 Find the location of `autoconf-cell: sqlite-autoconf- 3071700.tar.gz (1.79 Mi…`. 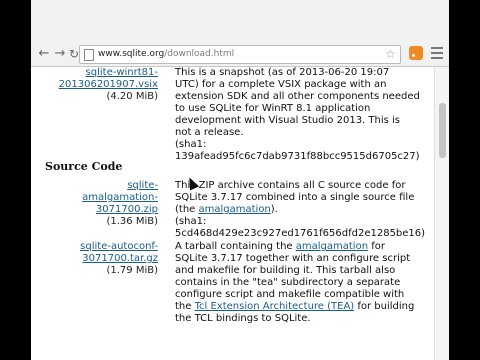

autoconf-cell: sqlite-autoconf- 3071700.tar.gz (1.79 Mi… is located at coordinates (99, 259).